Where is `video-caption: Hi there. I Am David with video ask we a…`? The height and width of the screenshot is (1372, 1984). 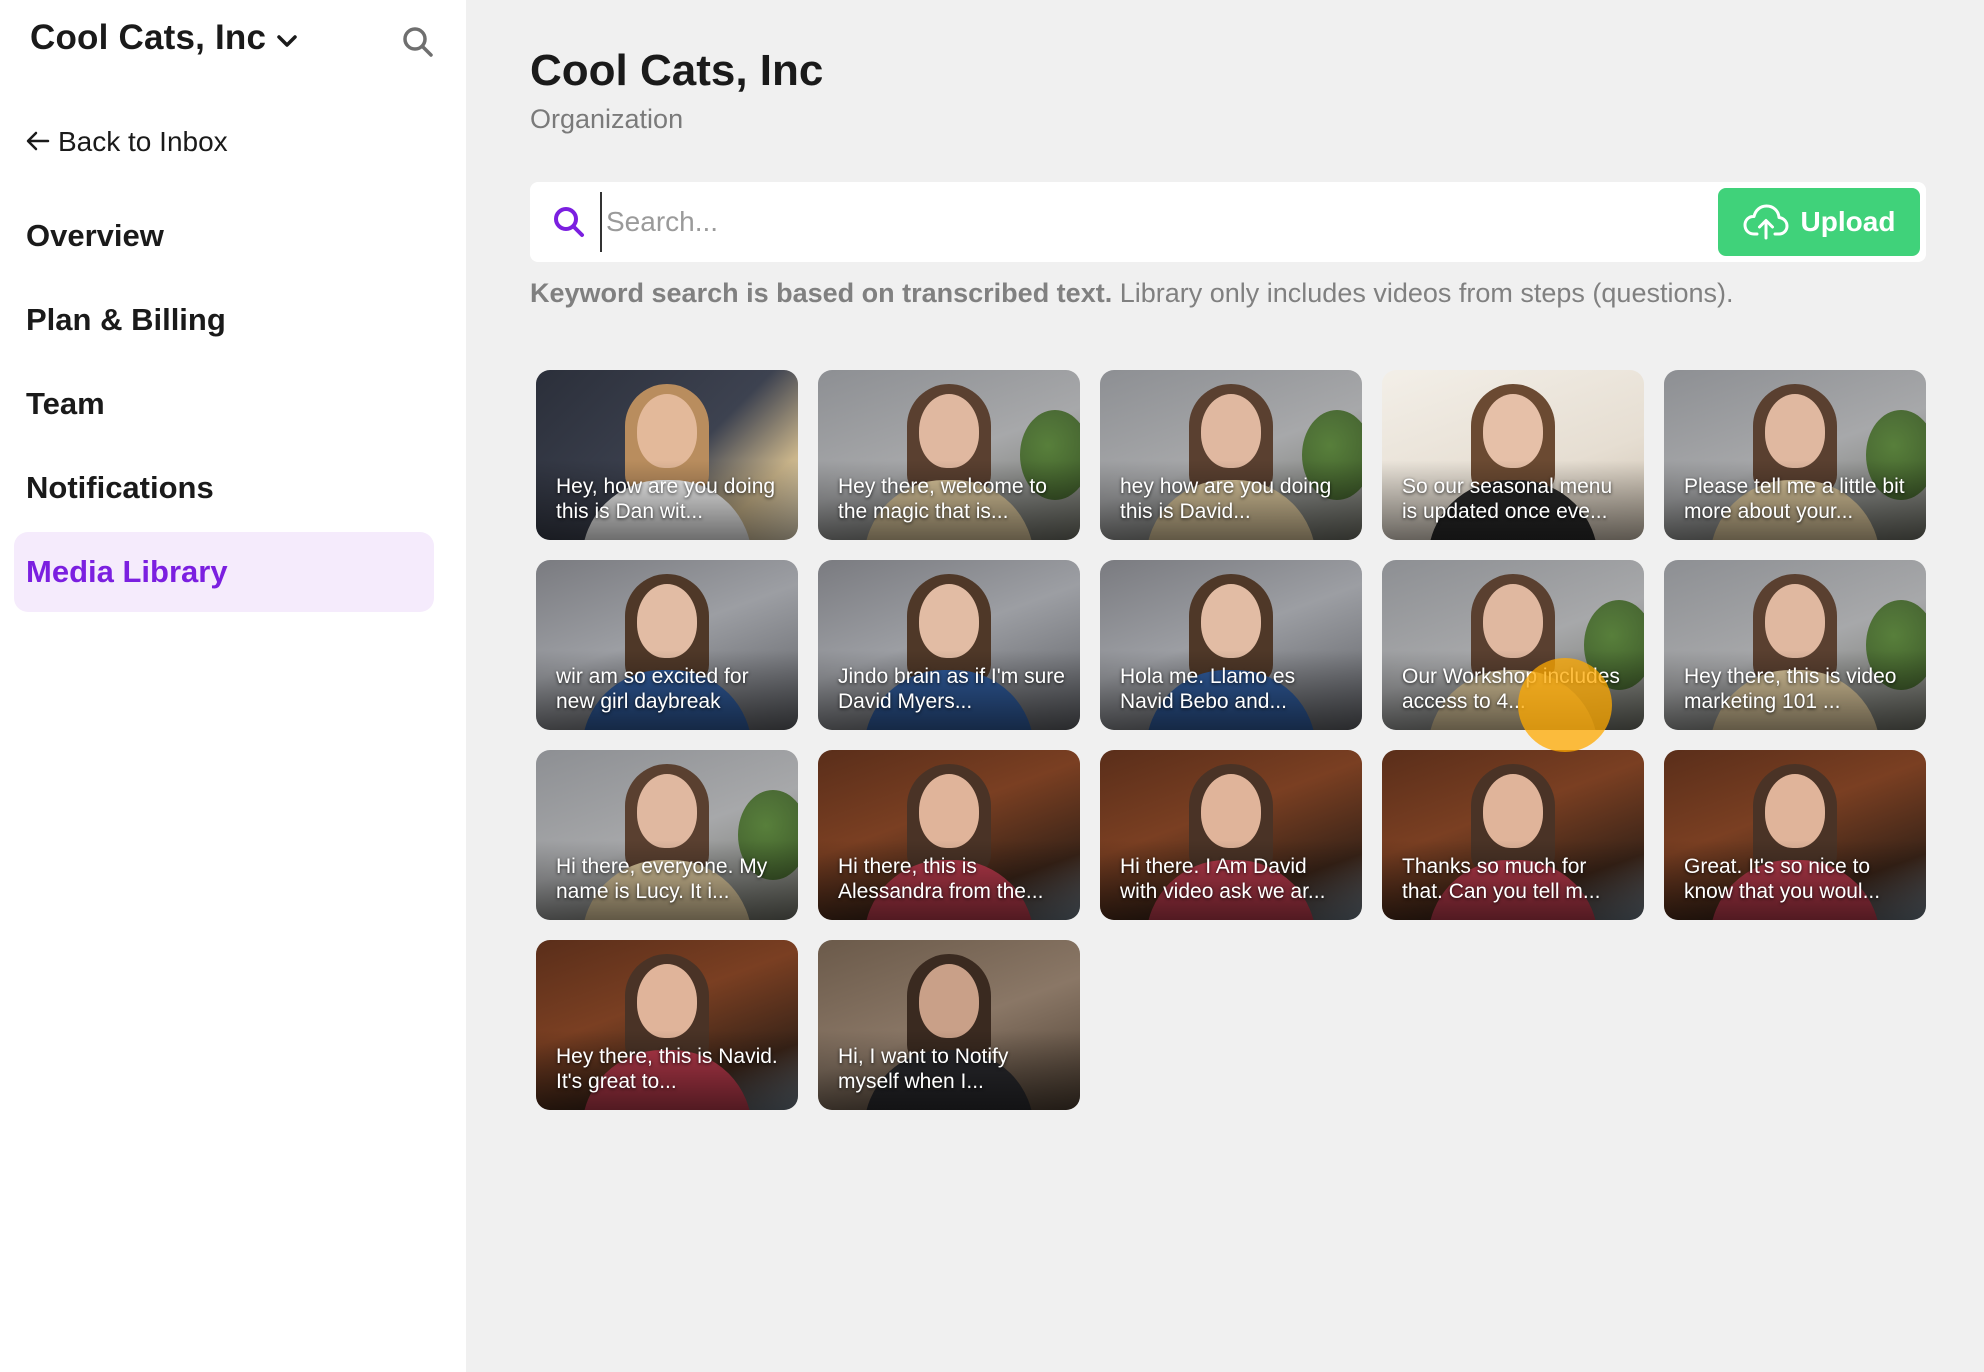
video-caption: Hi there. I Am David with video ask we a… is located at coordinates (1223, 879).